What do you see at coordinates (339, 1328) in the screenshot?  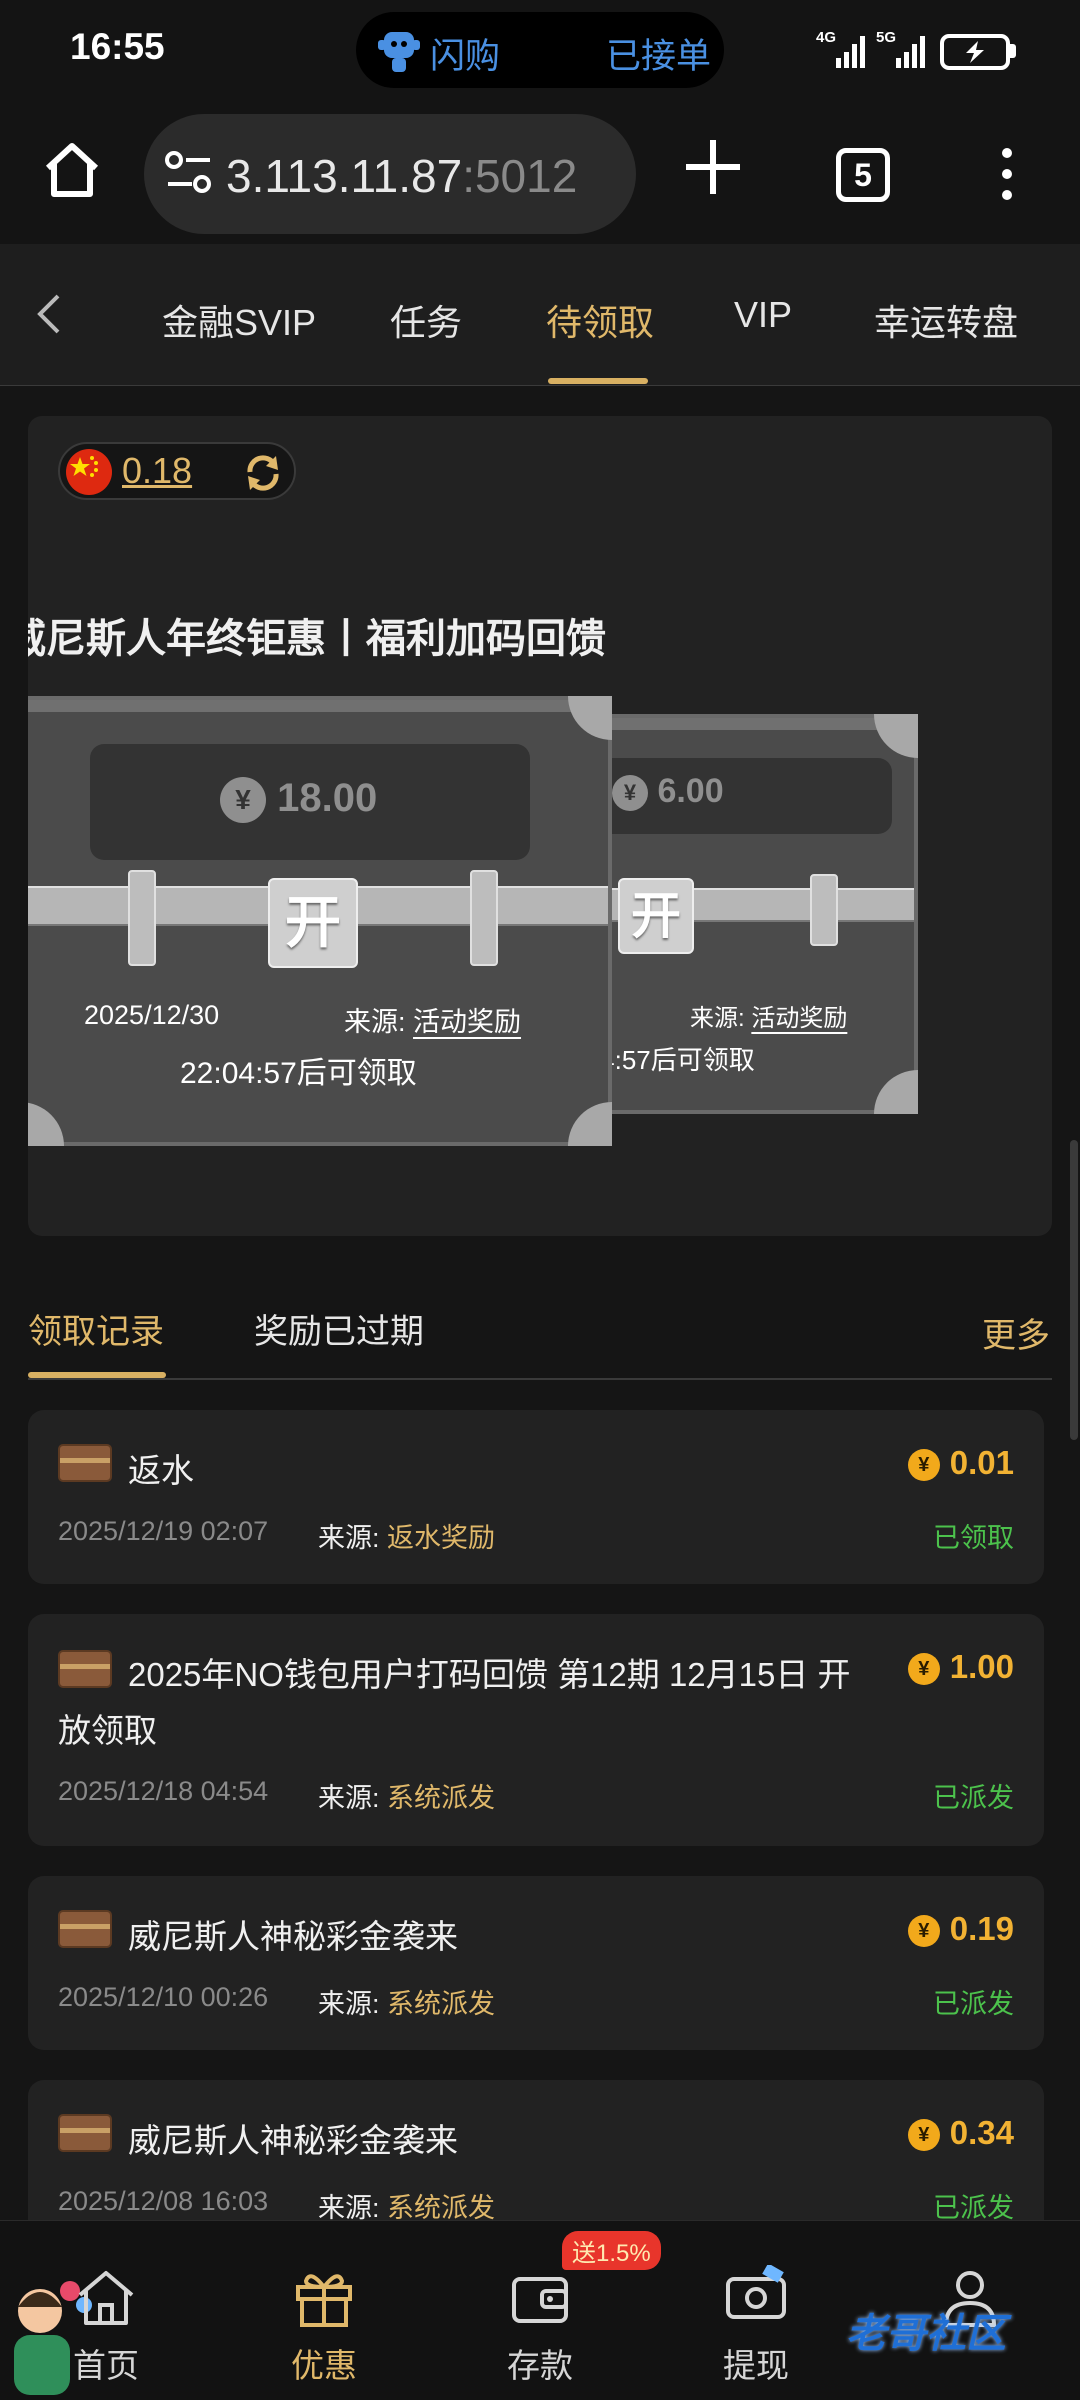 I see `tab-expired-rewards: 奖励已过期` at bounding box center [339, 1328].